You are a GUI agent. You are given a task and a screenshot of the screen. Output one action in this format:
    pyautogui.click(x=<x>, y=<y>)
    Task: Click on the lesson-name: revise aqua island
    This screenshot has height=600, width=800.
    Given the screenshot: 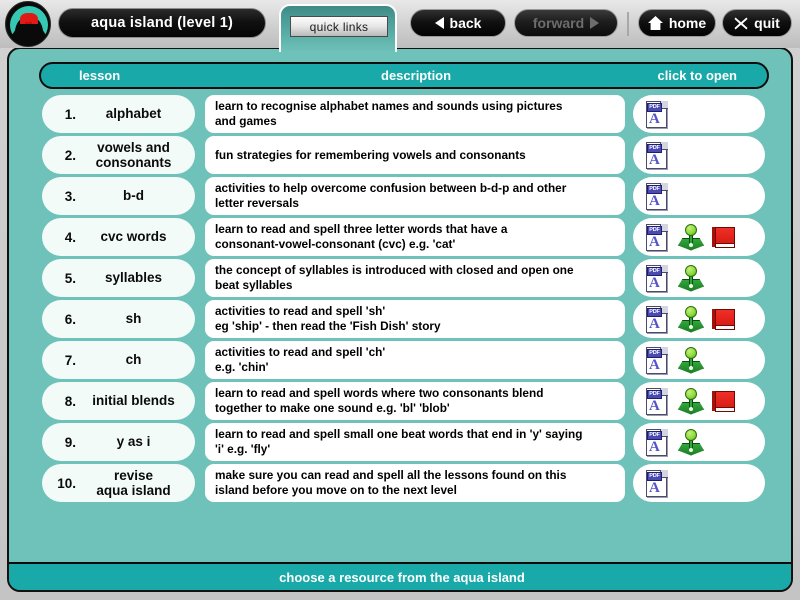 What is the action you would take?
    pyautogui.click(x=133, y=482)
    